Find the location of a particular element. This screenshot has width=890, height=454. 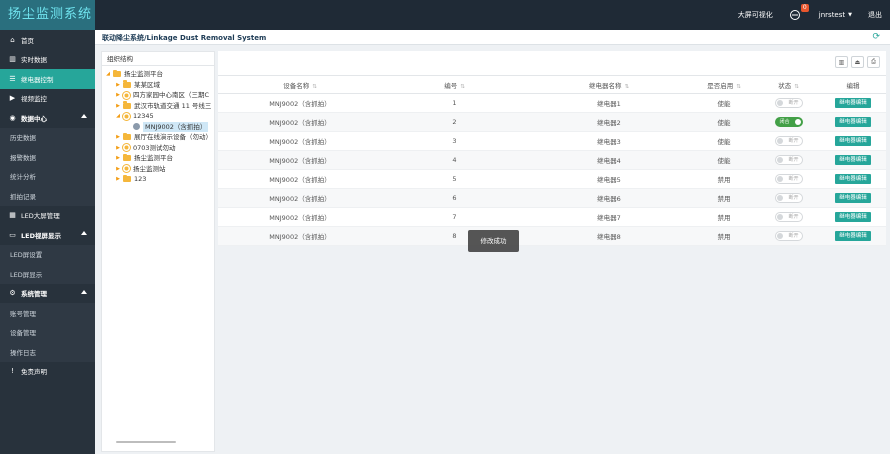

sidebar-item-devices: 设备管理 is located at coordinates (47, 332).